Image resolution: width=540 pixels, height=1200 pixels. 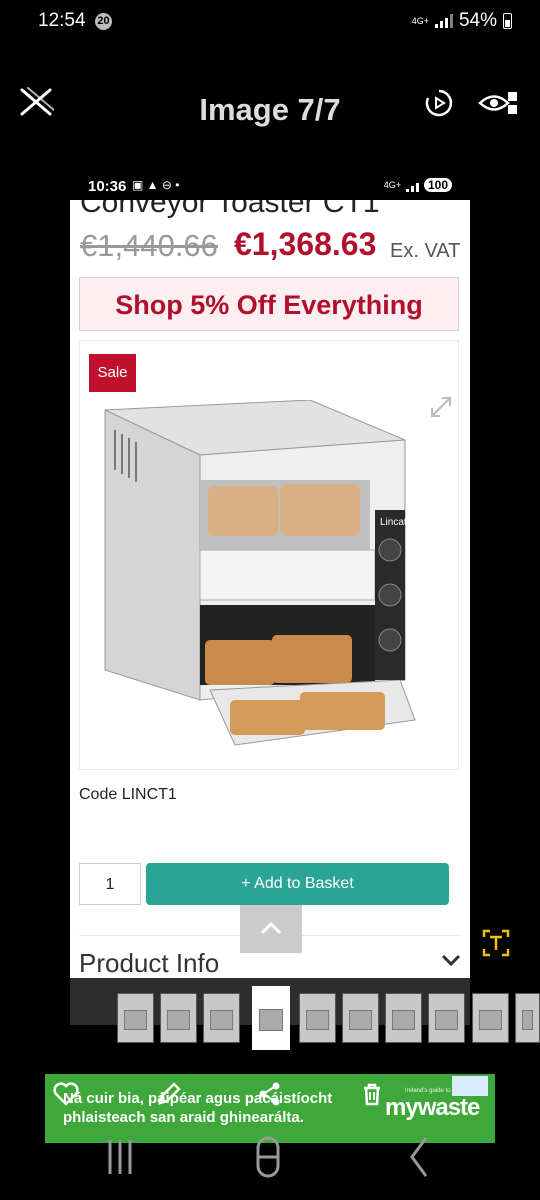 I want to click on promo-banner: Shop 5% Off Everything, so click(x=269, y=304).